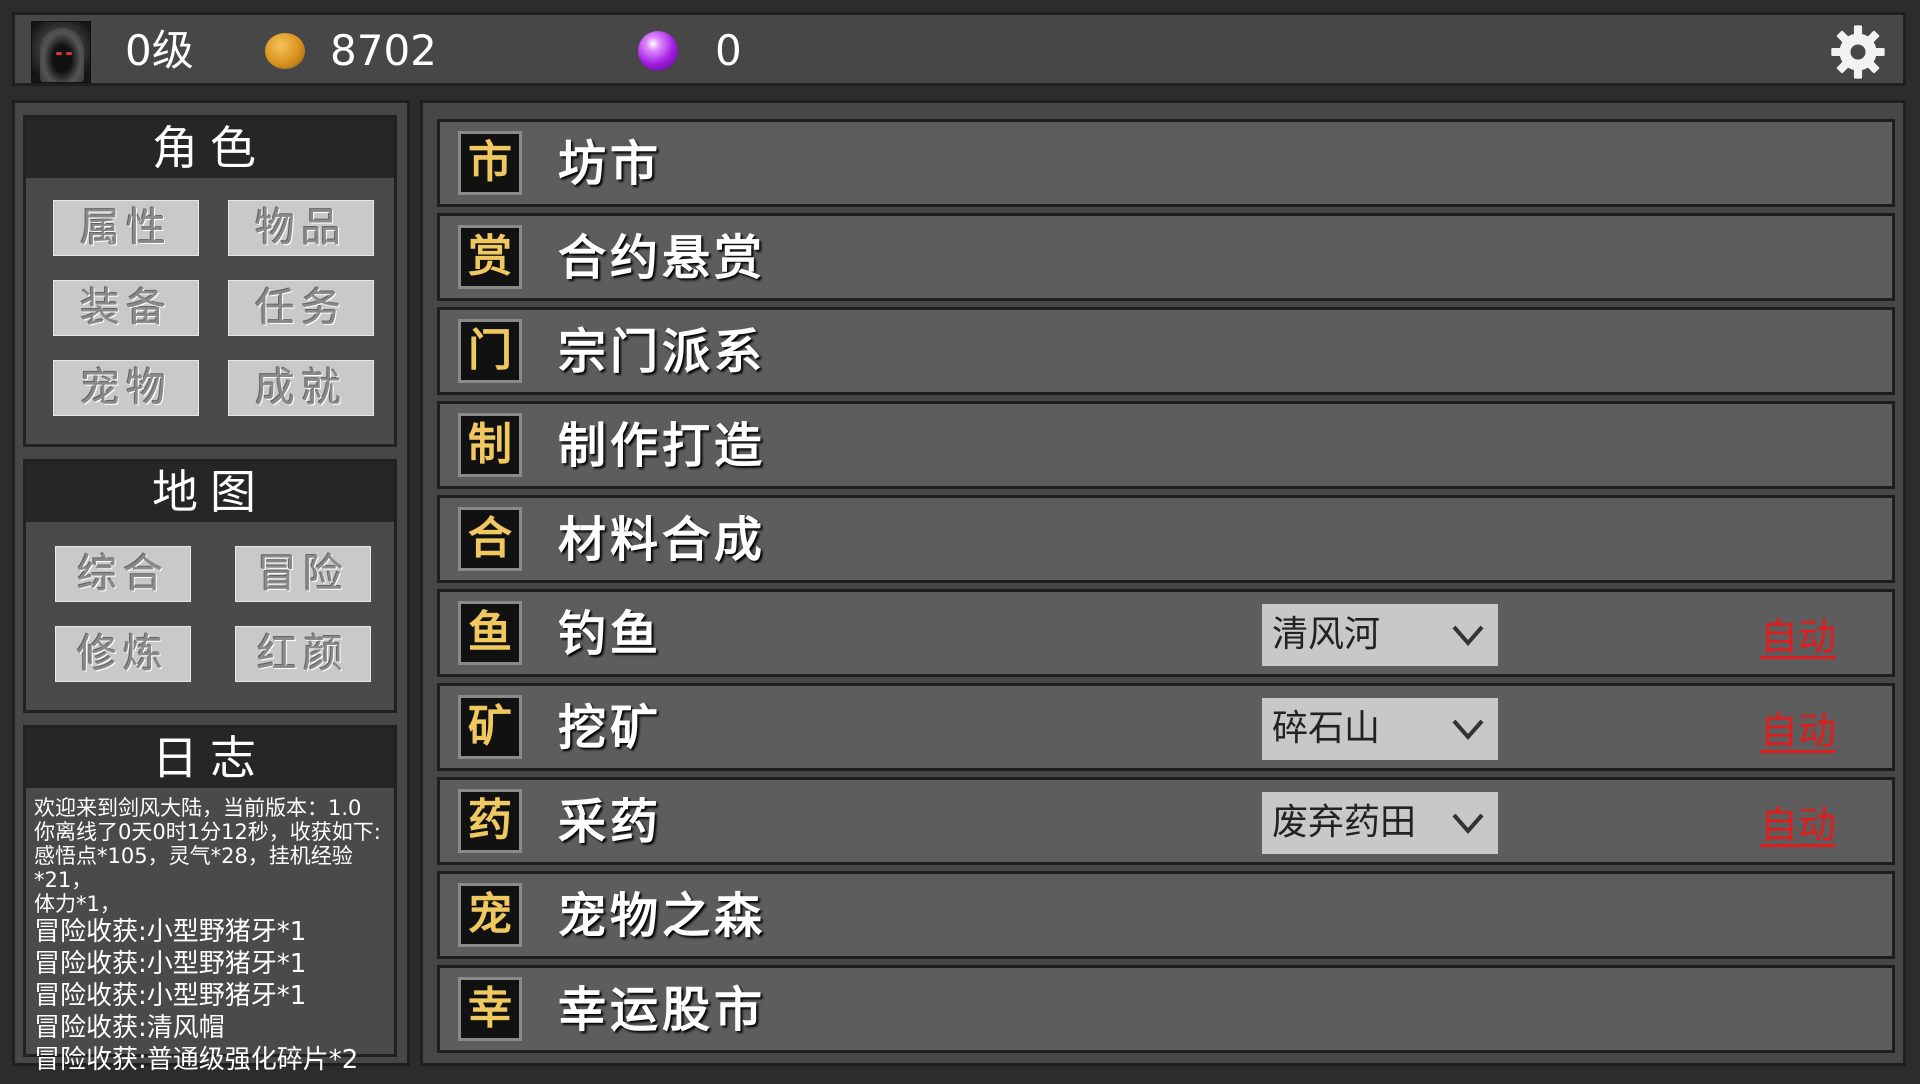  What do you see at coordinates (1166, 163) in the screenshot?
I see `menu-row-market: 市 坊市` at bounding box center [1166, 163].